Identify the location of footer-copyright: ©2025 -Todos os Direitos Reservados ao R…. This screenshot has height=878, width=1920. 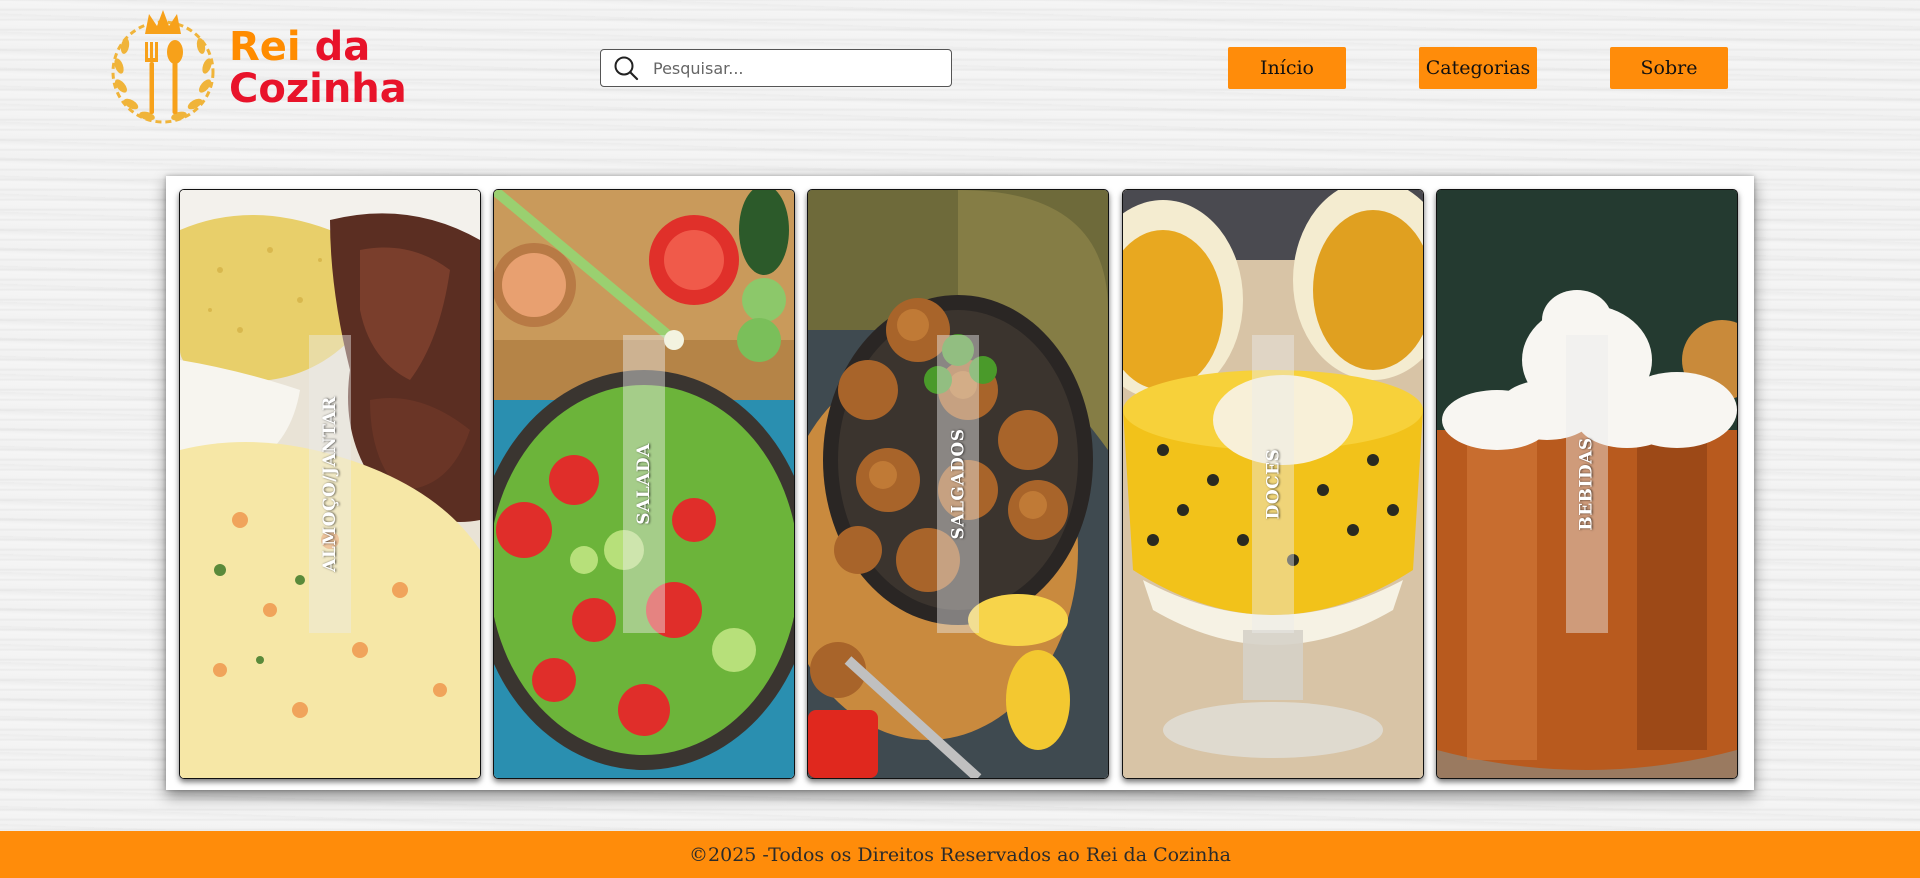
(960, 854).